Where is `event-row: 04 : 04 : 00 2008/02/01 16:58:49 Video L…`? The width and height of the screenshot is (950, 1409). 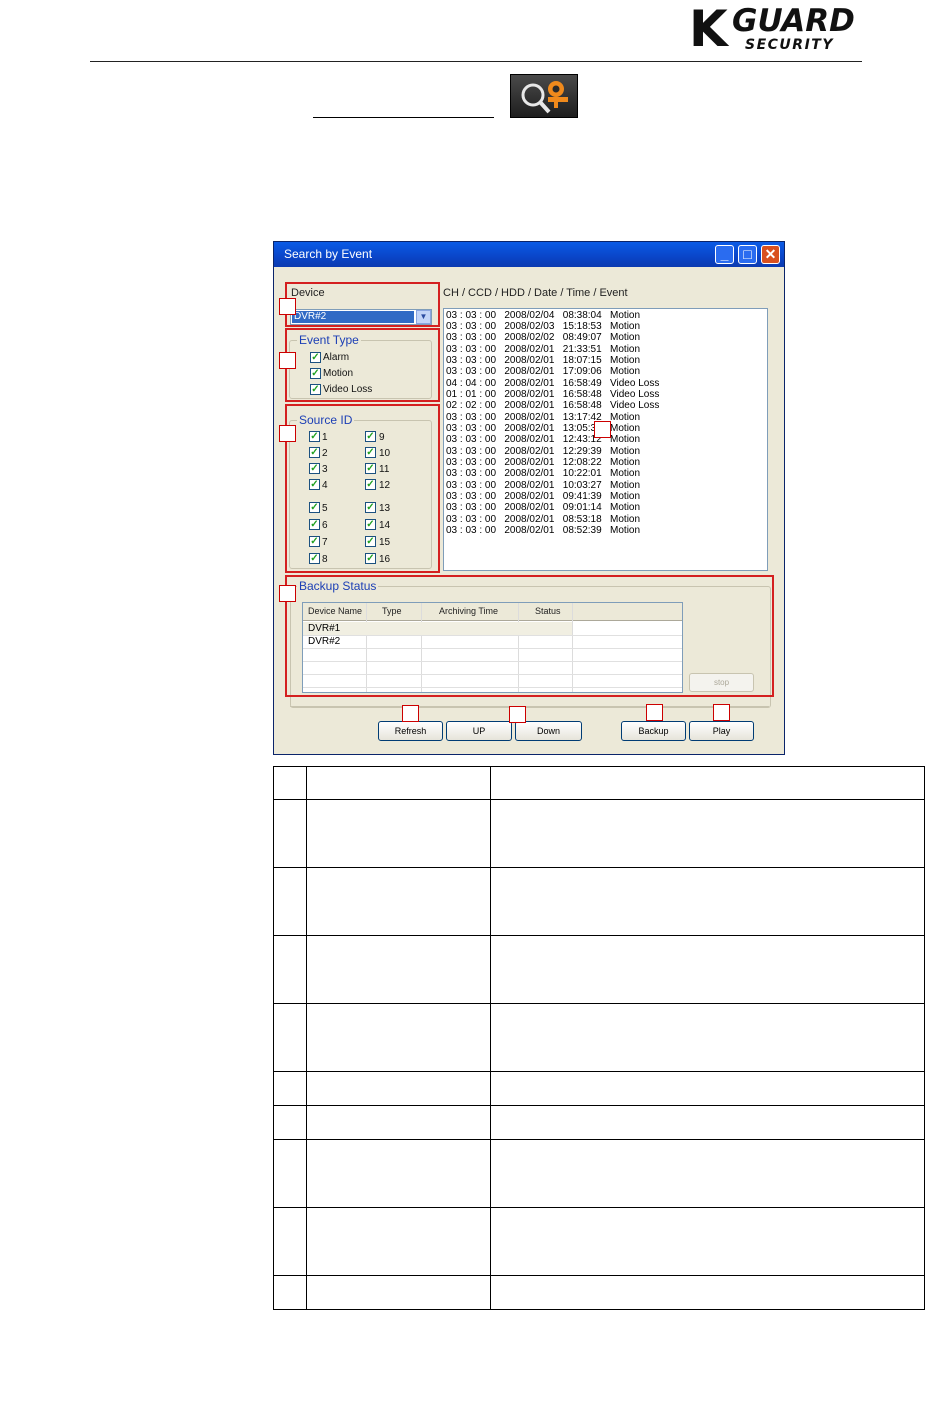
event-row: 04 : 04 : 00 2008/02/01 16:58:49 Video L… is located at coordinates (552, 383).